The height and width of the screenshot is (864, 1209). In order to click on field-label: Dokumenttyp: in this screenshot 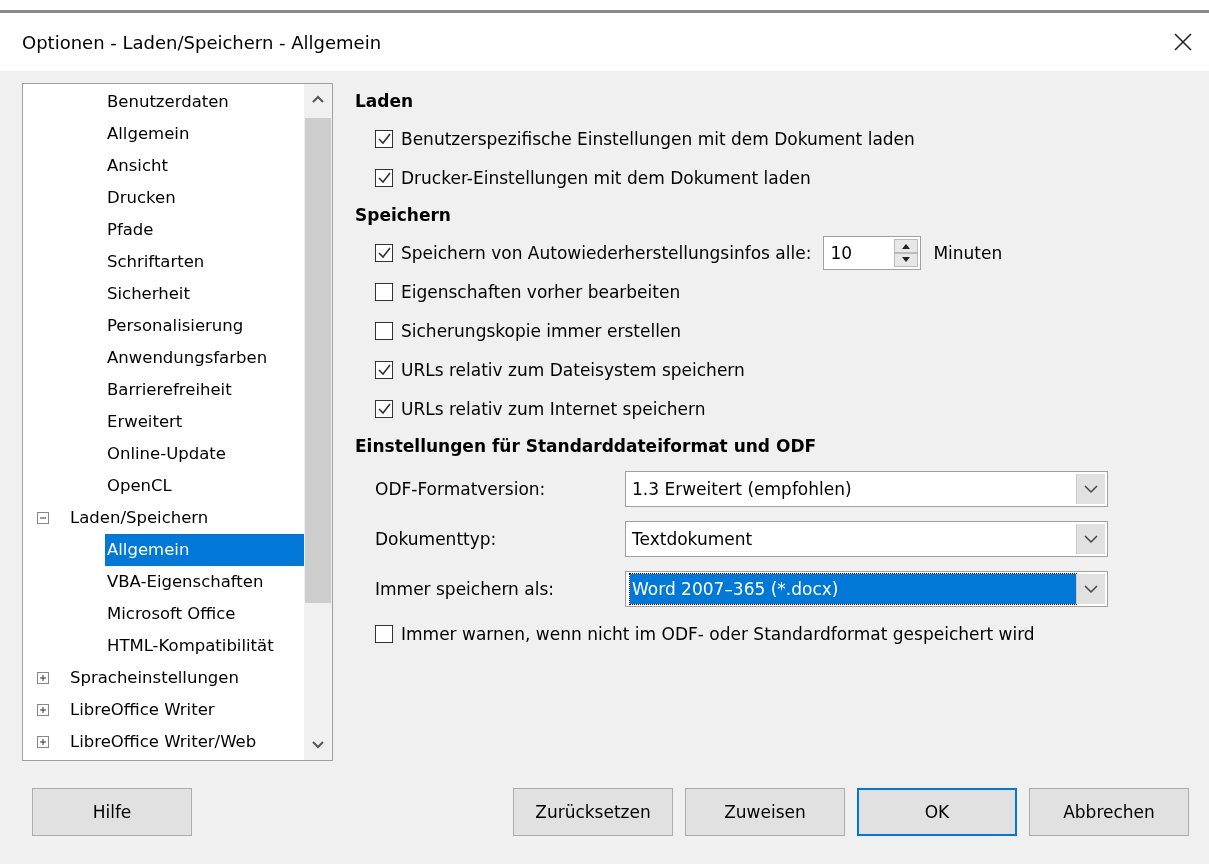, I will do `click(436, 539)`.